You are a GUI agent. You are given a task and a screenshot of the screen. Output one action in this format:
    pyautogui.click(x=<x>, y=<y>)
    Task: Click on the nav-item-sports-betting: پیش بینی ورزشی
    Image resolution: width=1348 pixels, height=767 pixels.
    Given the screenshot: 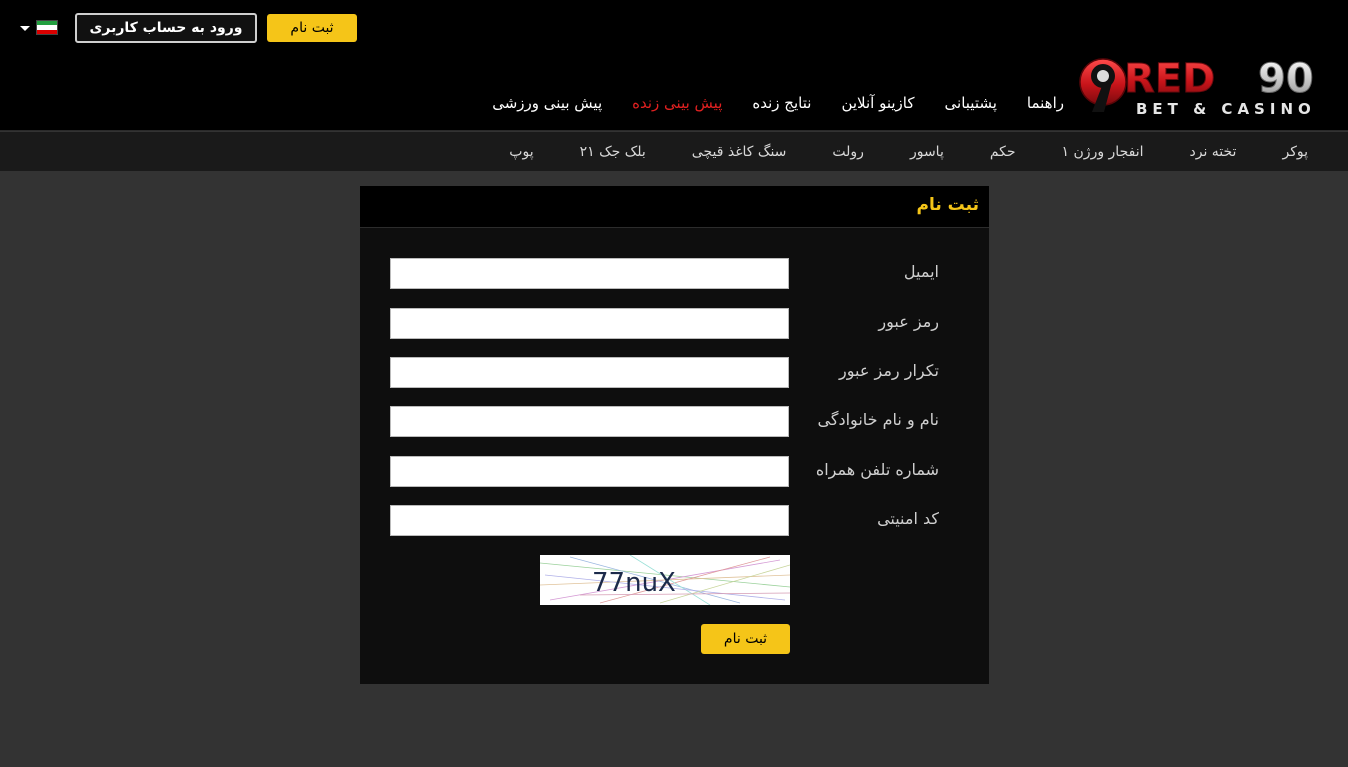 What is the action you would take?
    pyautogui.click(x=547, y=103)
    